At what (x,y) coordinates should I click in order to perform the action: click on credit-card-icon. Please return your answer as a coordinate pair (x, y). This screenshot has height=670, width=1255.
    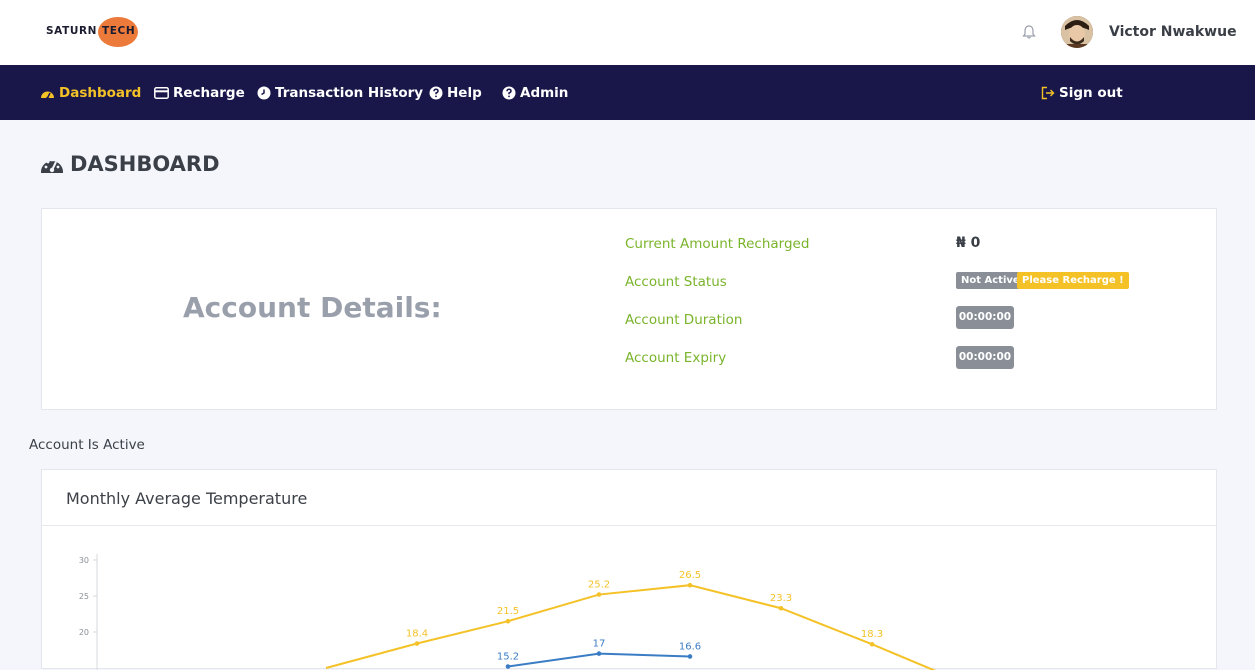
    Looking at the image, I should click on (161, 93).